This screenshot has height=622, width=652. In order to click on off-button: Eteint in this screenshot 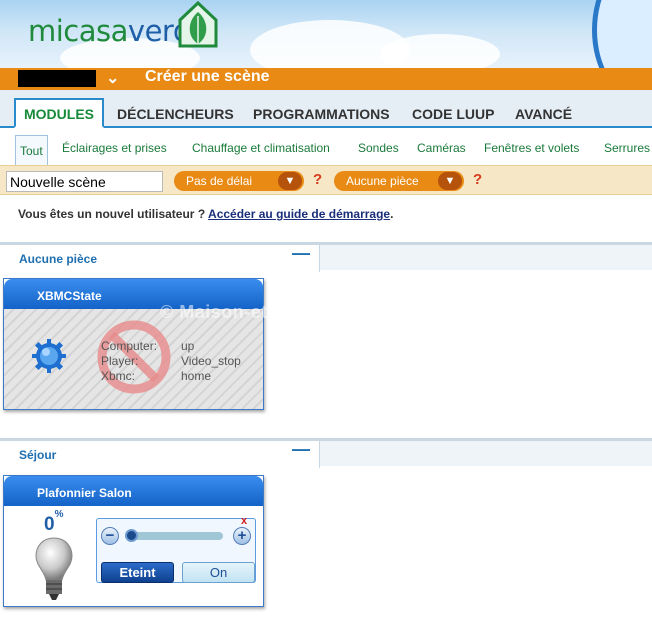, I will do `click(137, 572)`.